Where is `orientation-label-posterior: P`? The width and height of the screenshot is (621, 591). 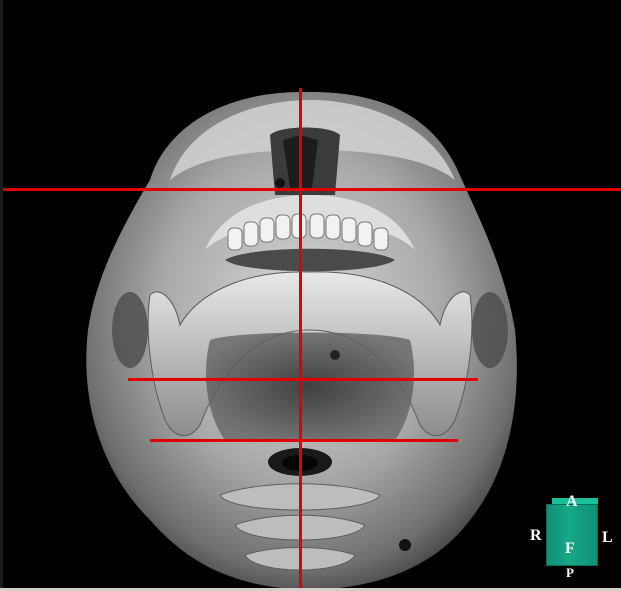 orientation-label-posterior: P is located at coordinates (570, 572).